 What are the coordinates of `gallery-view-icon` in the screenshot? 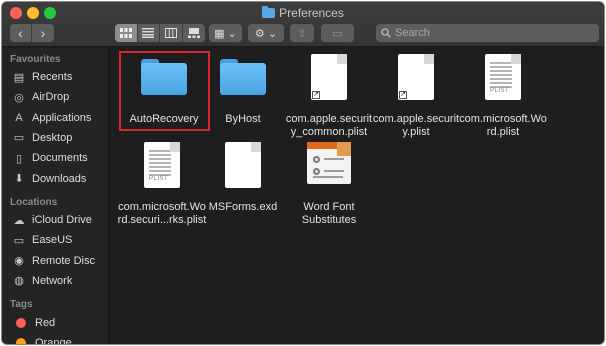 It's located at (193, 33).